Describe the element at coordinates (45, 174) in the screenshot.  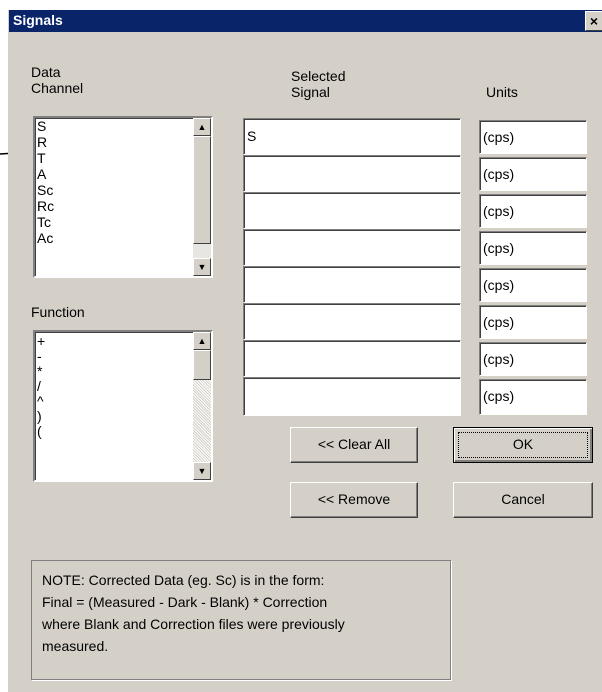
I see `list-item: A` at that location.